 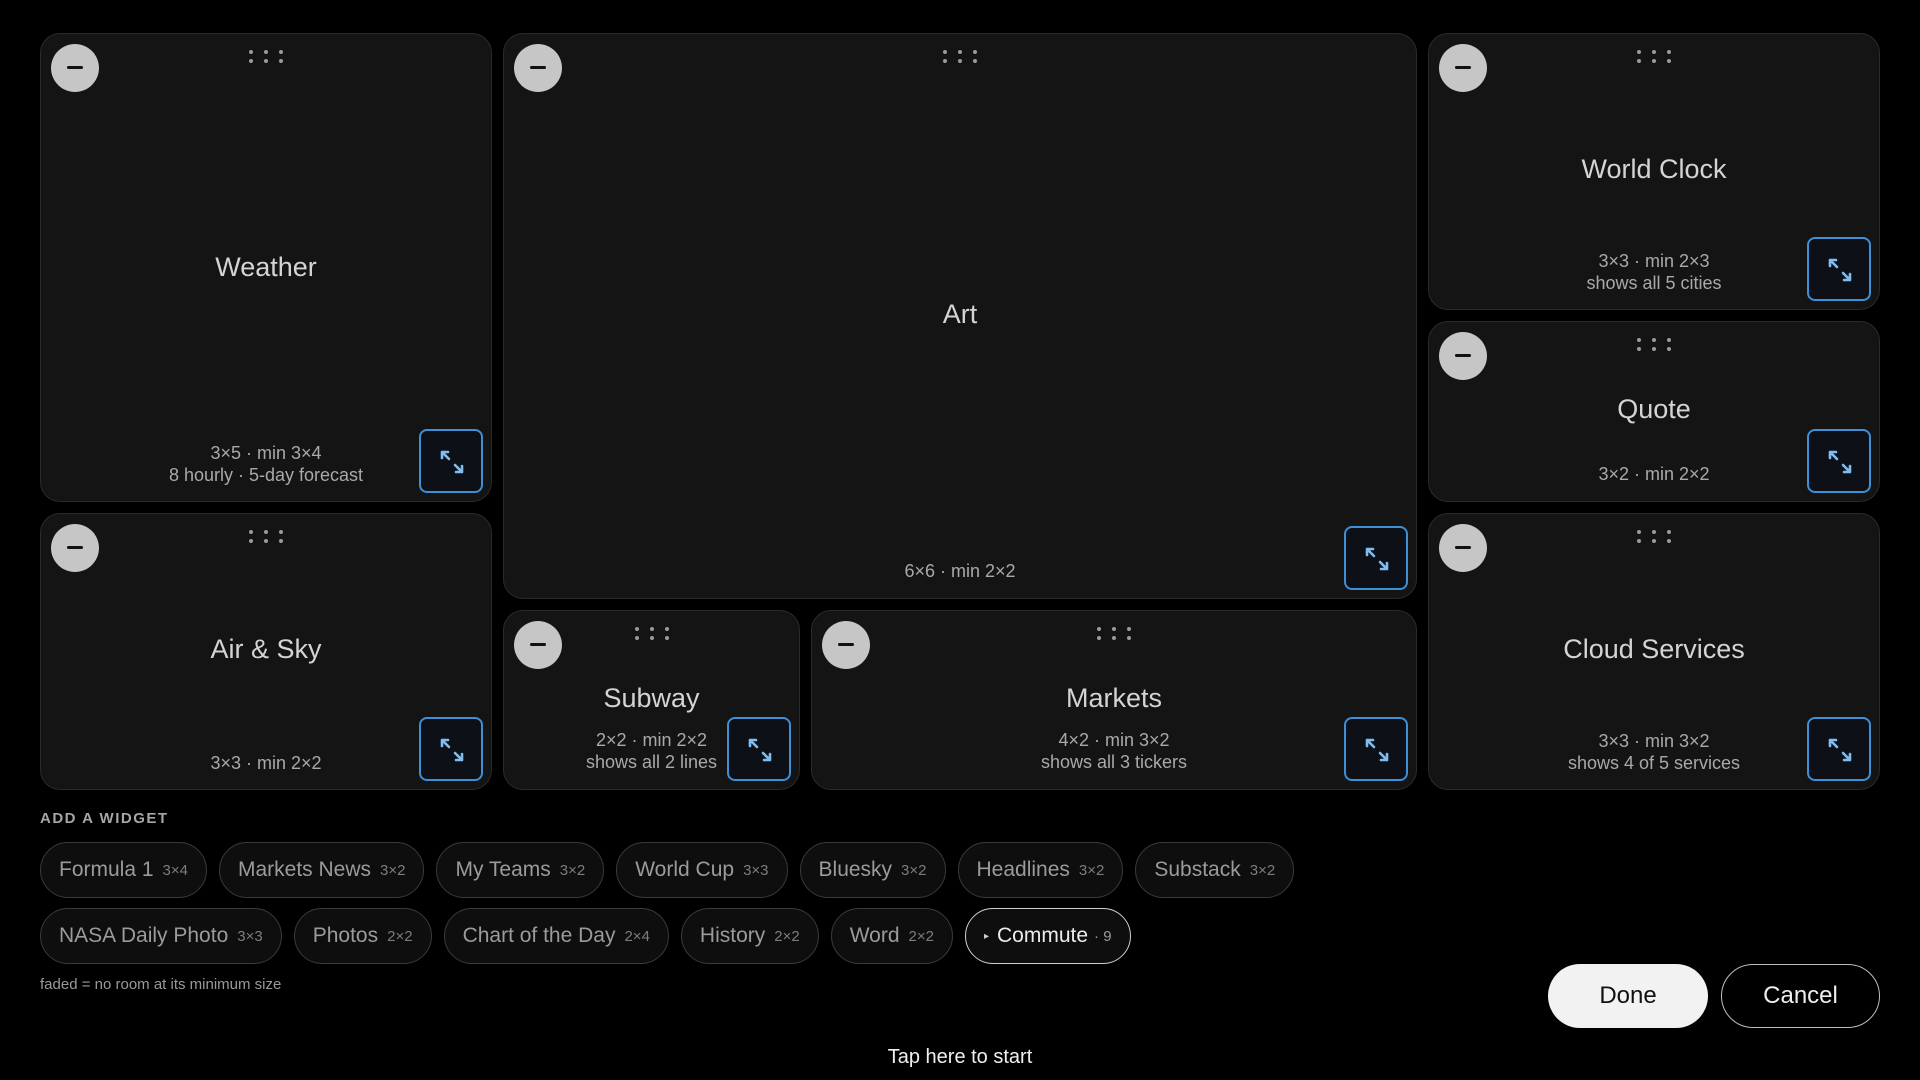 I want to click on tap-to-start-prompt: Tap here to start, so click(x=960, y=1057).